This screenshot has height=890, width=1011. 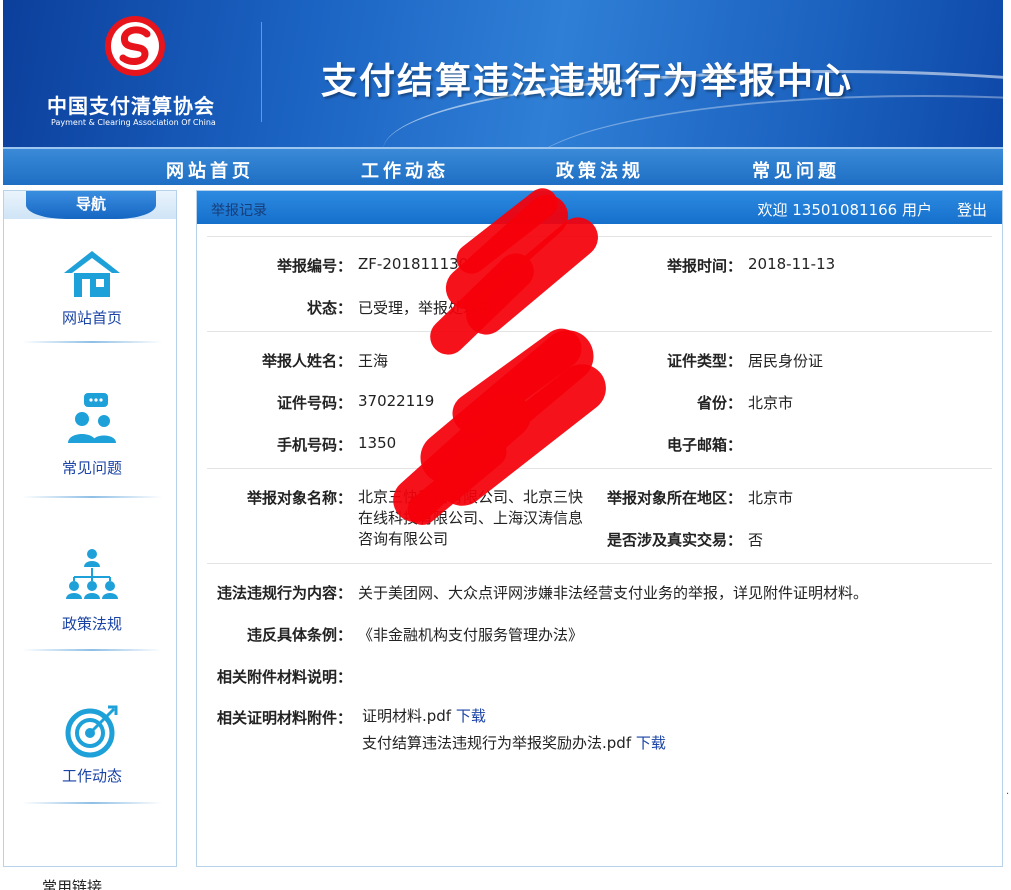 I want to click on status-label: 状态：, so click(x=329, y=308).